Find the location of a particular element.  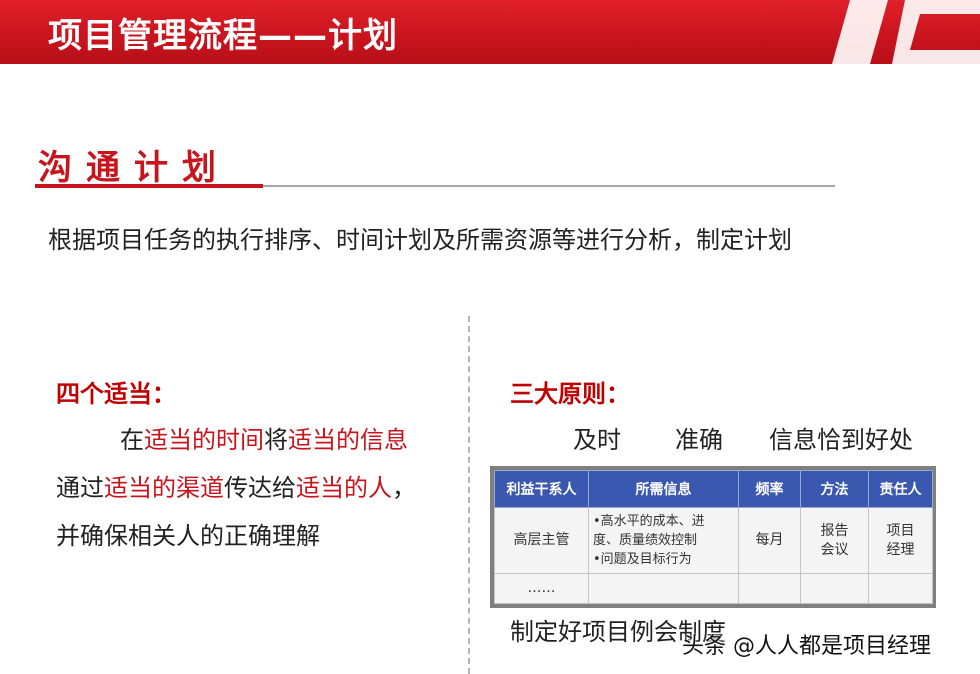

watermark: 头条 @人人都是项目经理 is located at coordinates (806, 646).